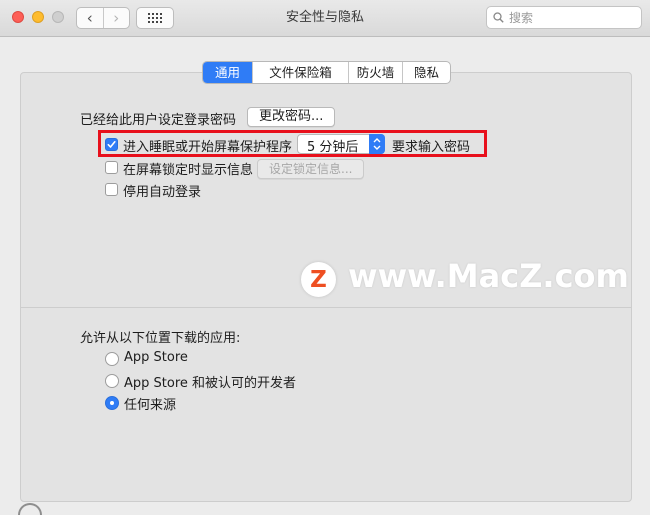 This screenshot has width=650, height=515. I want to click on chevron-left-icon: ‹, so click(89, 18).